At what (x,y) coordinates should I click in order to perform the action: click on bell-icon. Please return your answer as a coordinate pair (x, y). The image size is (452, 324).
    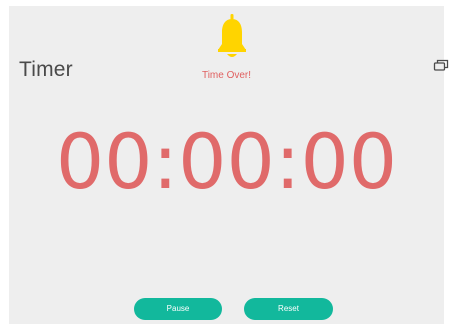
    Looking at the image, I should click on (232, 35).